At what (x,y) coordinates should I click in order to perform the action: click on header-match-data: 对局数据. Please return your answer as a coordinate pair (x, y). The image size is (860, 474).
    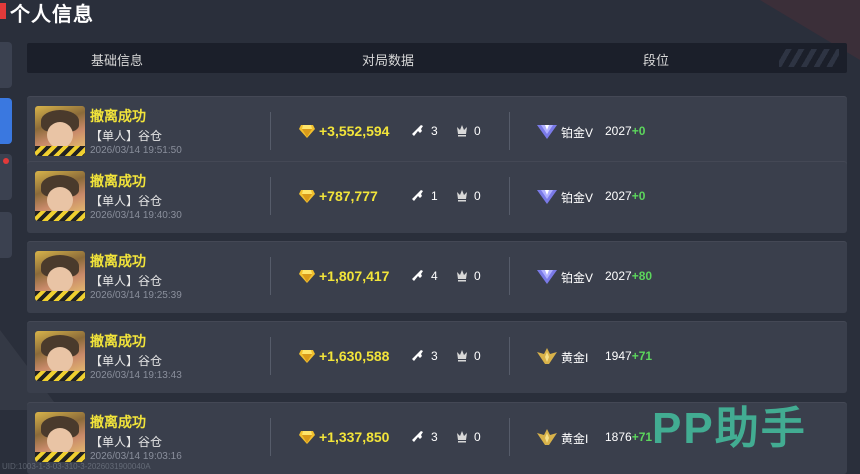
    Looking at the image, I should click on (388, 60).